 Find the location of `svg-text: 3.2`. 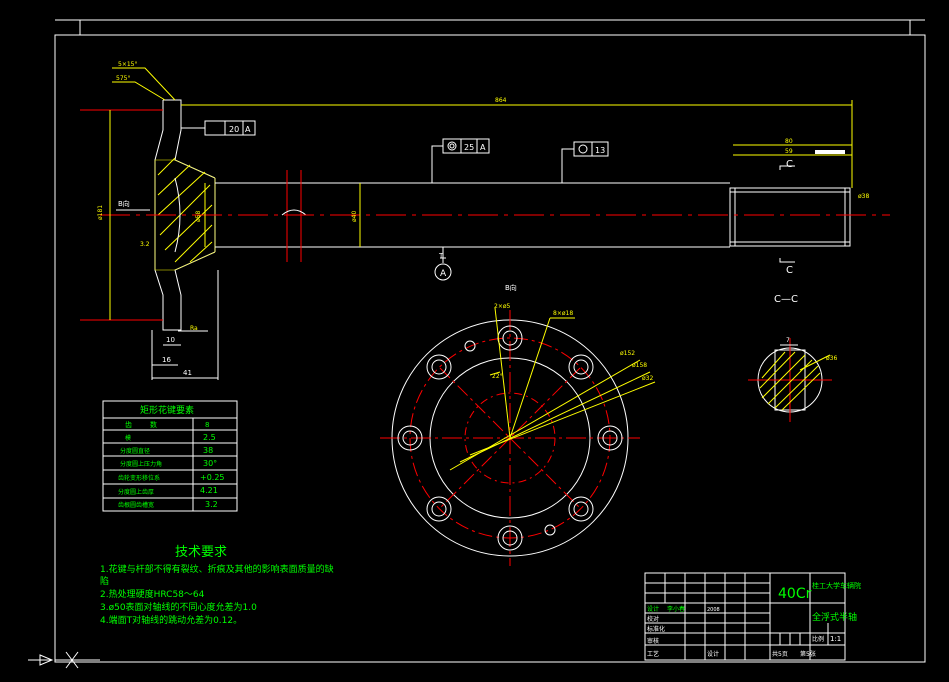

svg-text: 3.2 is located at coordinates (211, 504).